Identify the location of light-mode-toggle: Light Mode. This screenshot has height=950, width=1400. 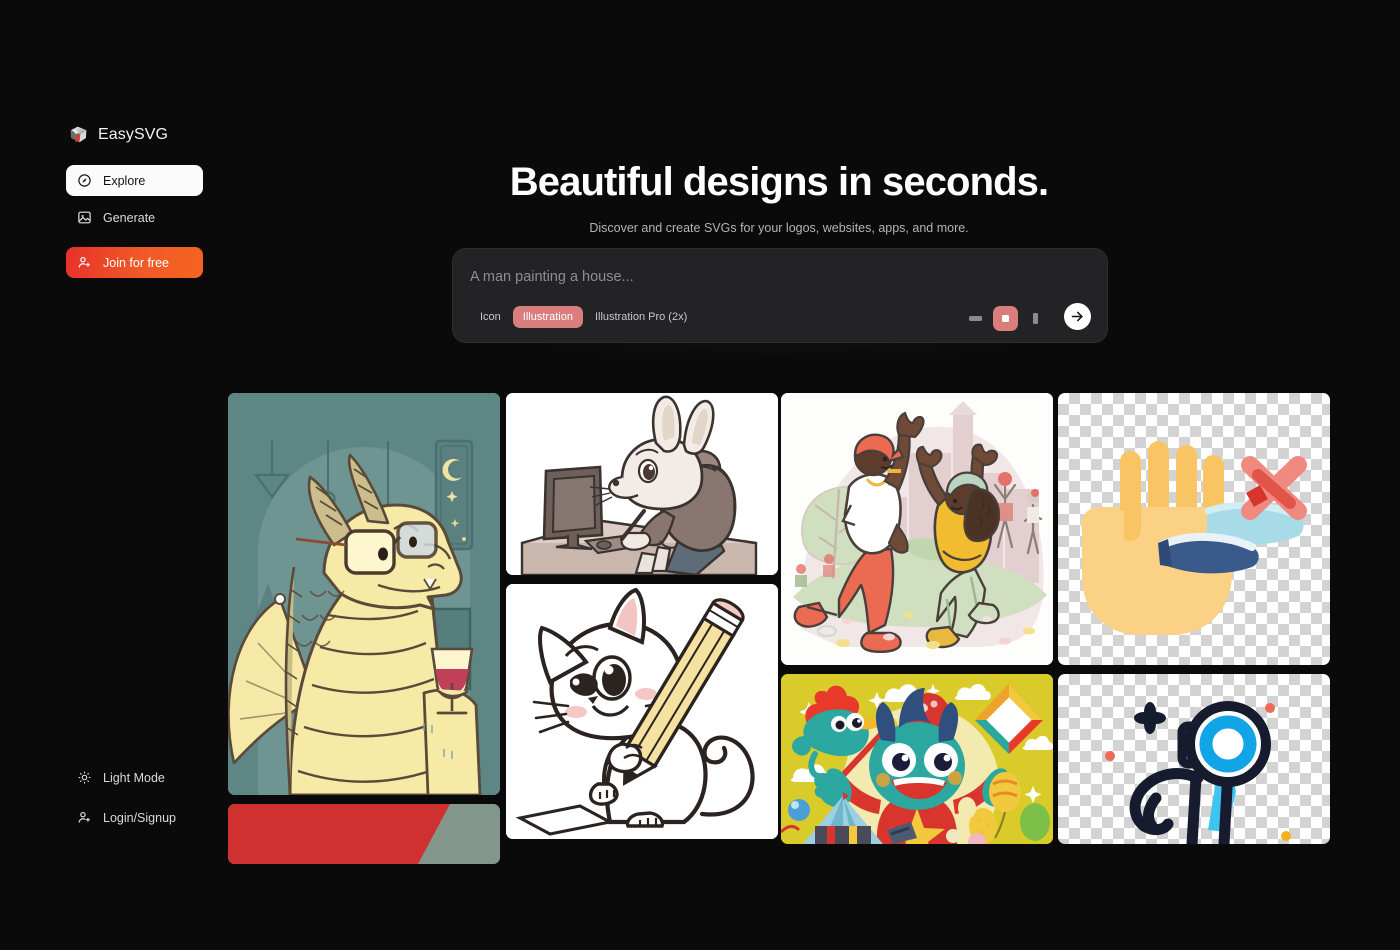
(146, 777).